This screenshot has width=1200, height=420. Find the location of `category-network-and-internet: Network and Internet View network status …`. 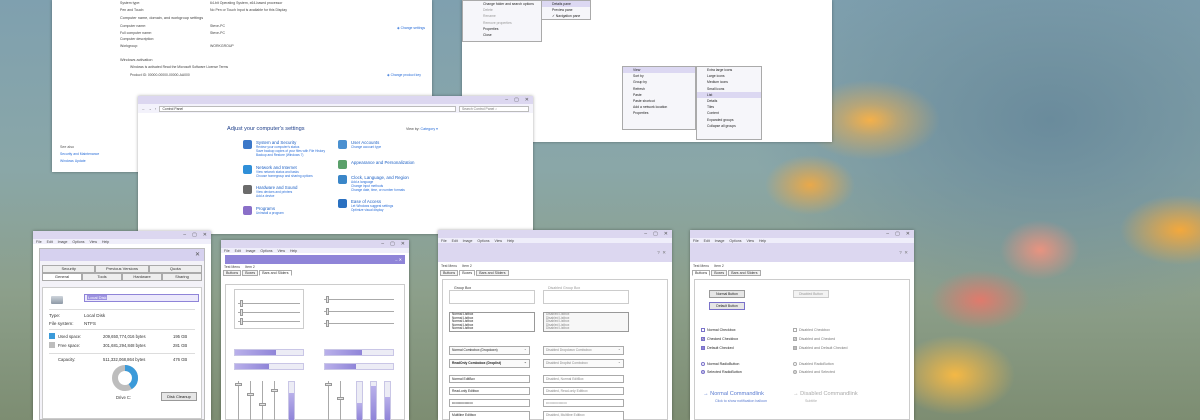

category-network-and-internet: Network and Internet View network status … is located at coordinates (278, 171).